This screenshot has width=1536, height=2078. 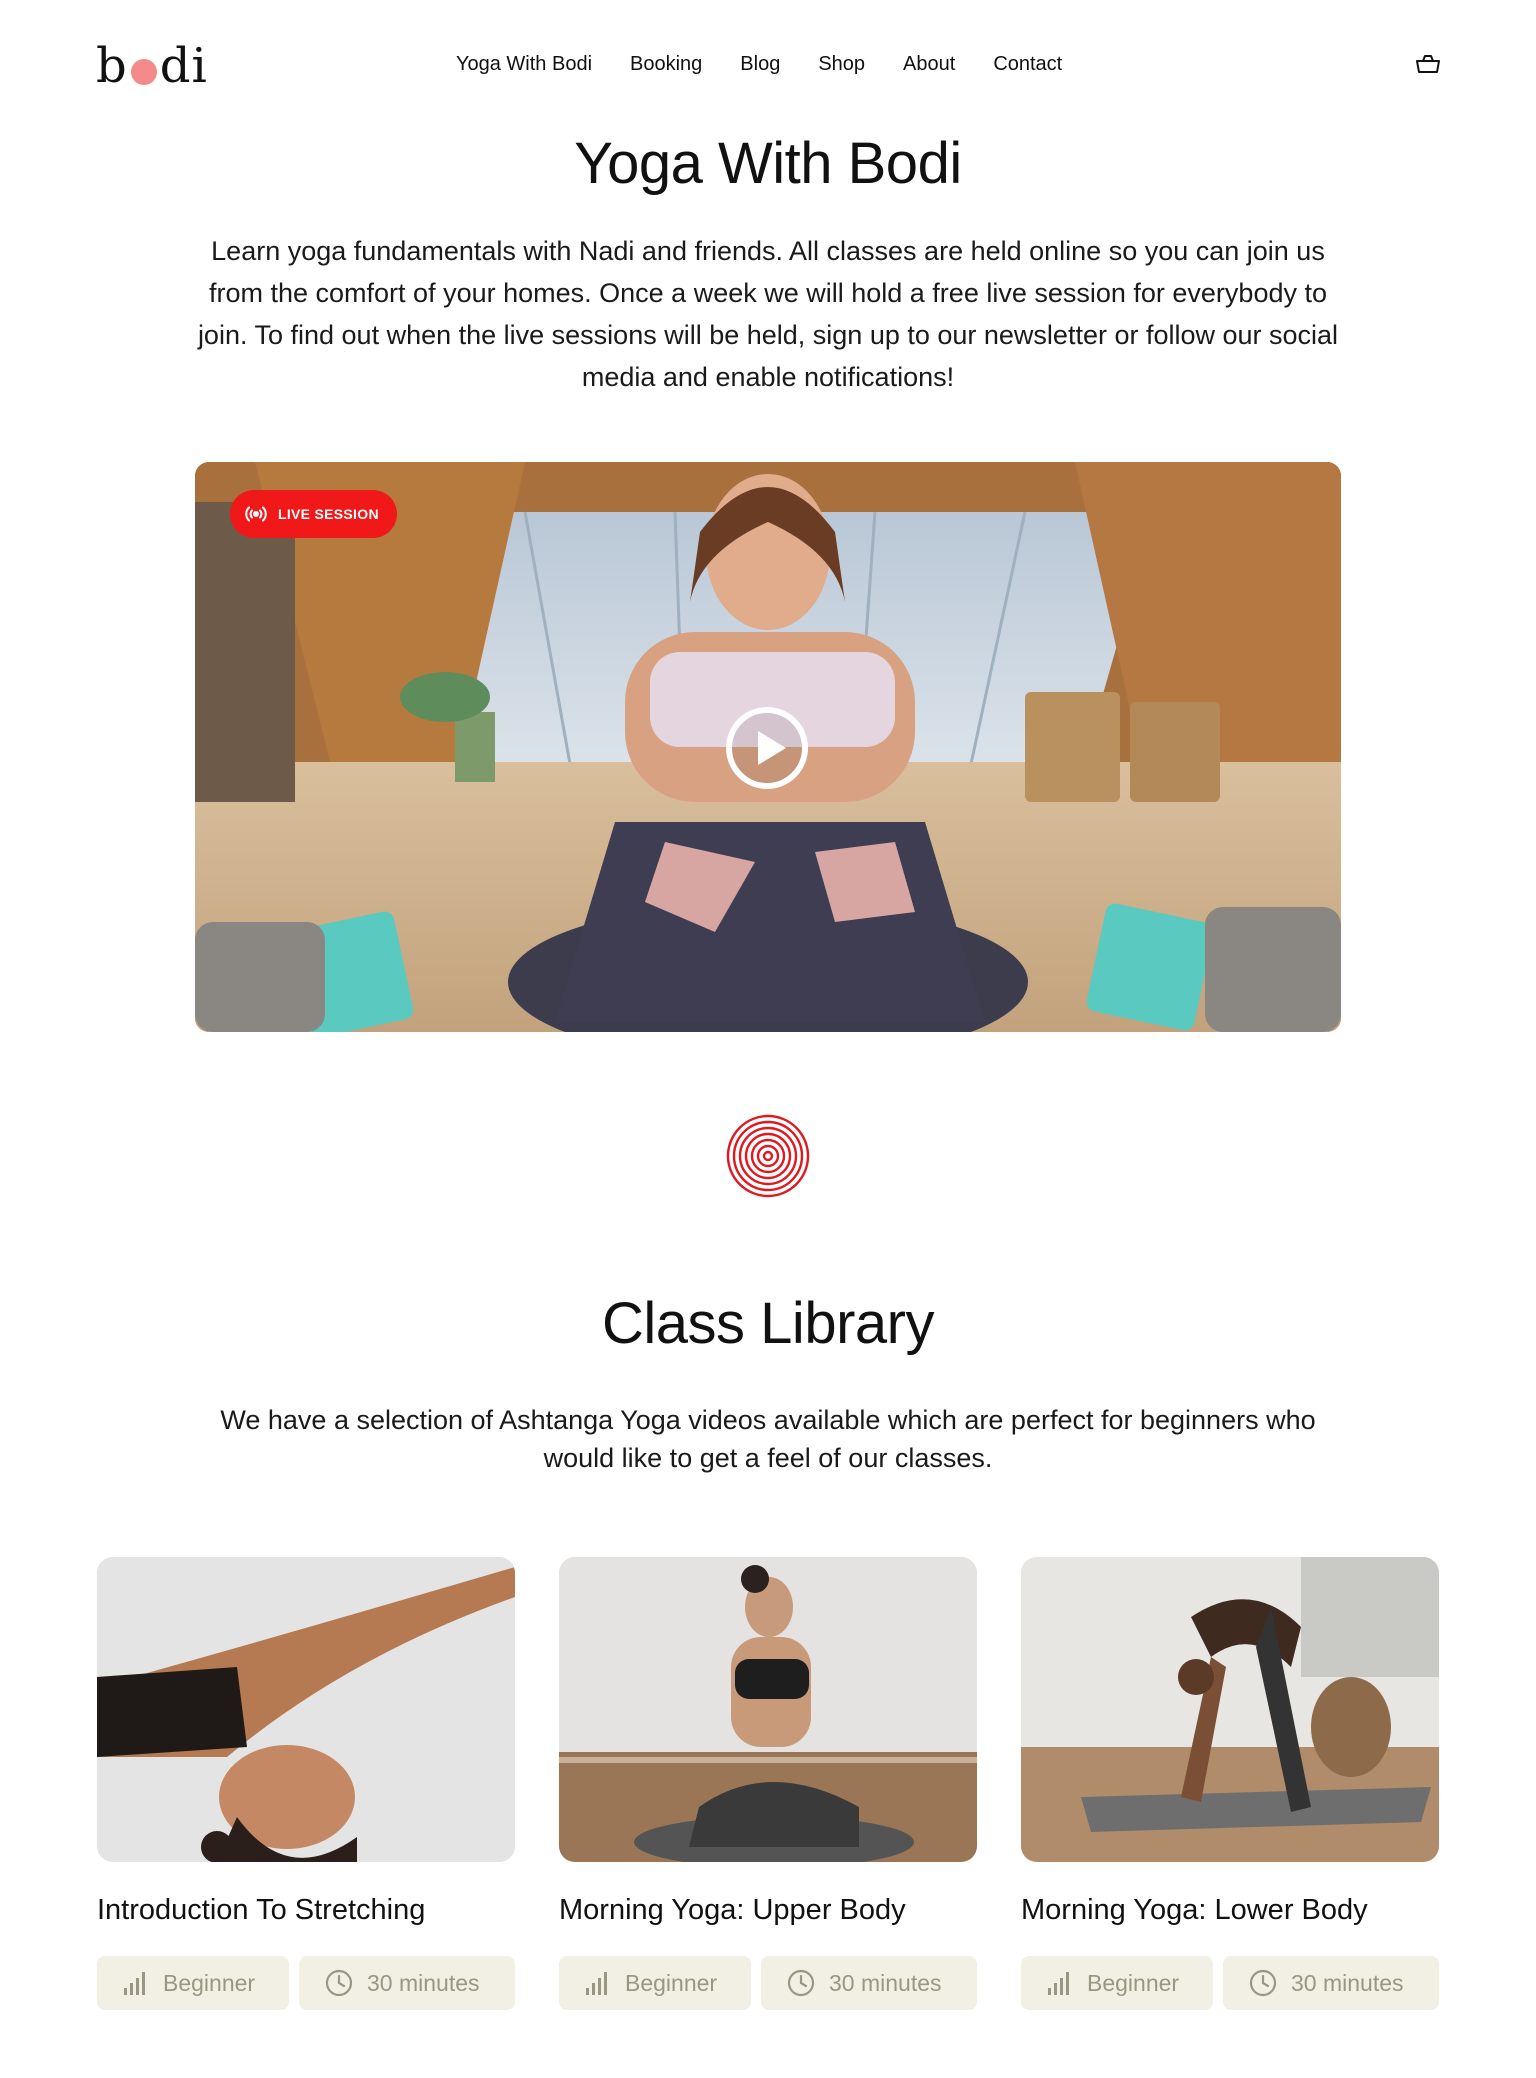 I want to click on stretching-photo, so click(x=306, y=1709).